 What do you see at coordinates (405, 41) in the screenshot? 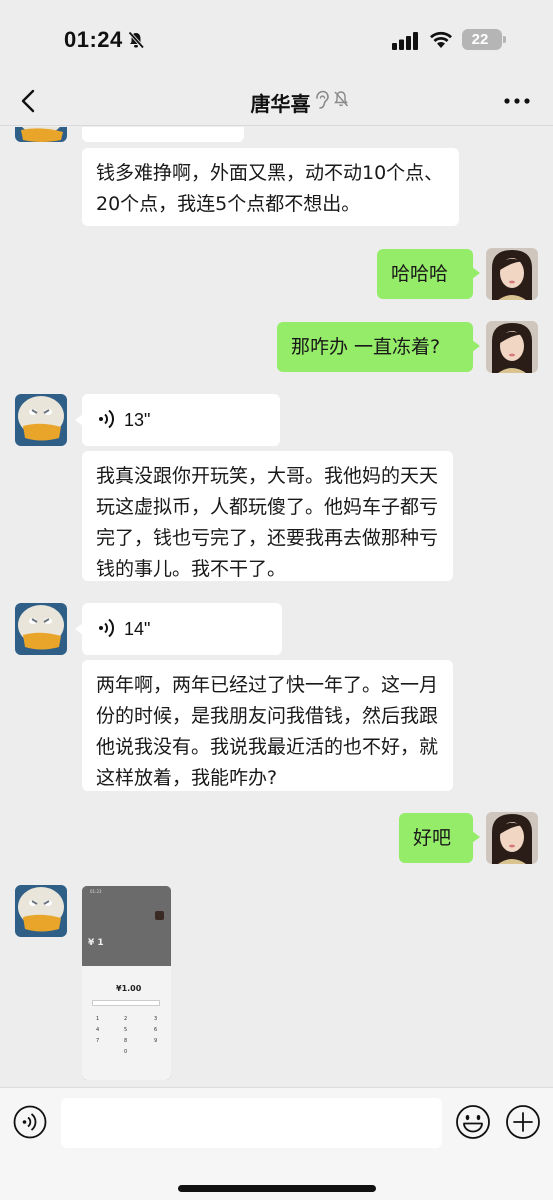
I see `cellular-signal-icon` at bounding box center [405, 41].